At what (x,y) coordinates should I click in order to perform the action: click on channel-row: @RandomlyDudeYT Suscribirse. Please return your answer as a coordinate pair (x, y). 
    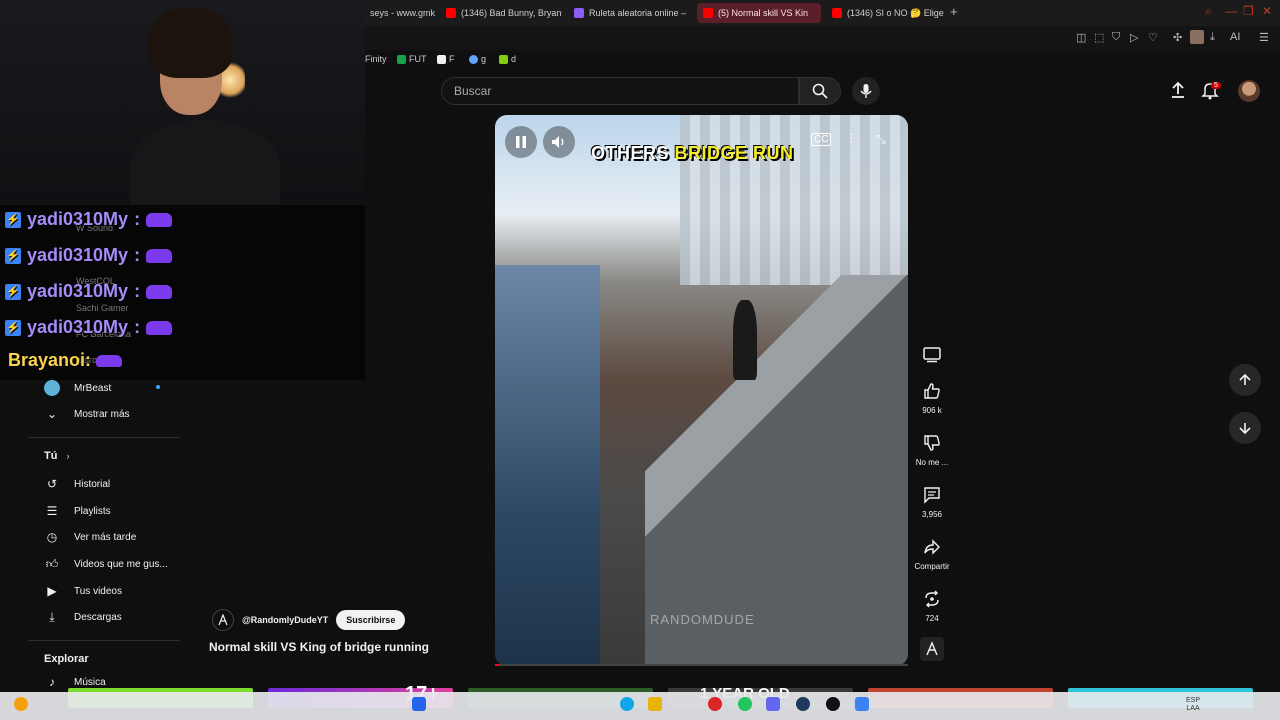
    Looking at the image, I should click on (309, 620).